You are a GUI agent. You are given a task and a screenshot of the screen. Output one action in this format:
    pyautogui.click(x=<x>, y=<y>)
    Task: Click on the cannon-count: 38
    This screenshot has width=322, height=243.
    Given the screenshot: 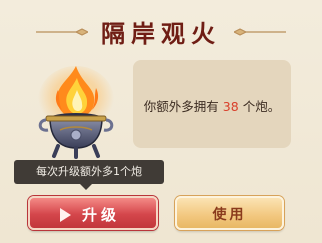 What is the action you would take?
    pyautogui.click(x=230, y=106)
    